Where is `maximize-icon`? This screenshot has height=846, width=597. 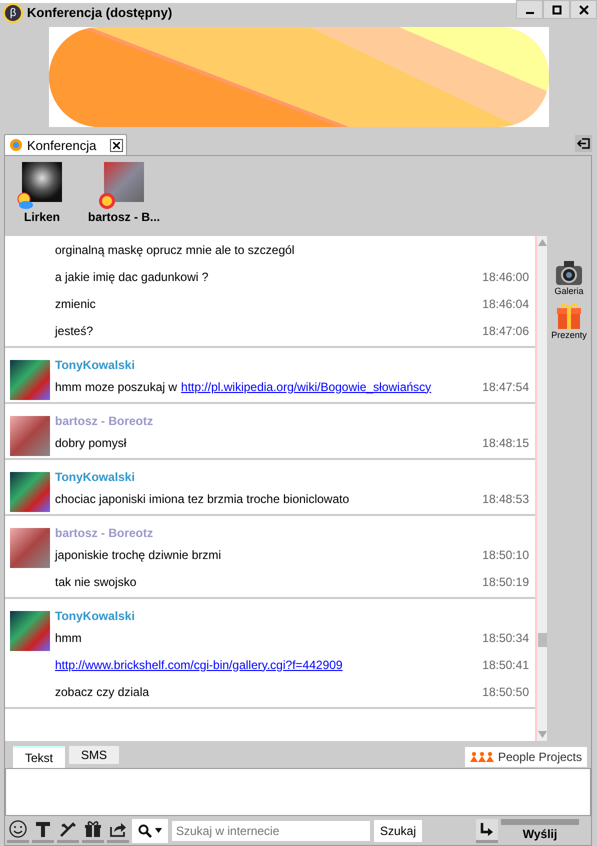 maximize-icon is located at coordinates (557, 9).